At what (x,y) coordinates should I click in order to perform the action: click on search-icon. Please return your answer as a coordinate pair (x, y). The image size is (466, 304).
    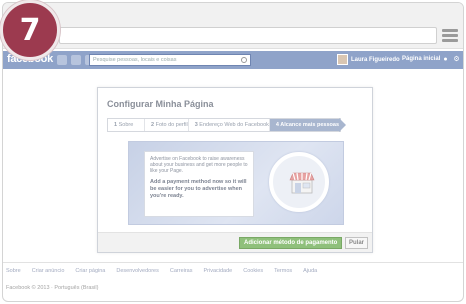
    Looking at the image, I should click on (244, 60).